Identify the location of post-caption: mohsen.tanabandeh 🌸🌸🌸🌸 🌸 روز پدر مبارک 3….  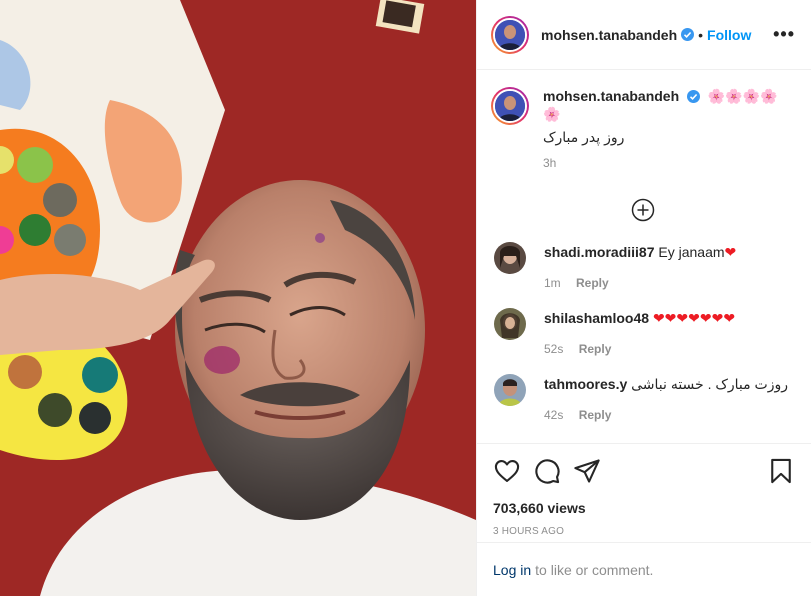
(643, 128).